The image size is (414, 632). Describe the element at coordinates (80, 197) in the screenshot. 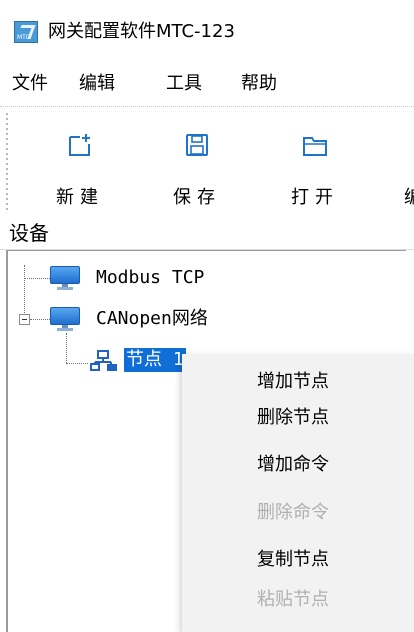

I see `new-button-label: 新建` at that location.